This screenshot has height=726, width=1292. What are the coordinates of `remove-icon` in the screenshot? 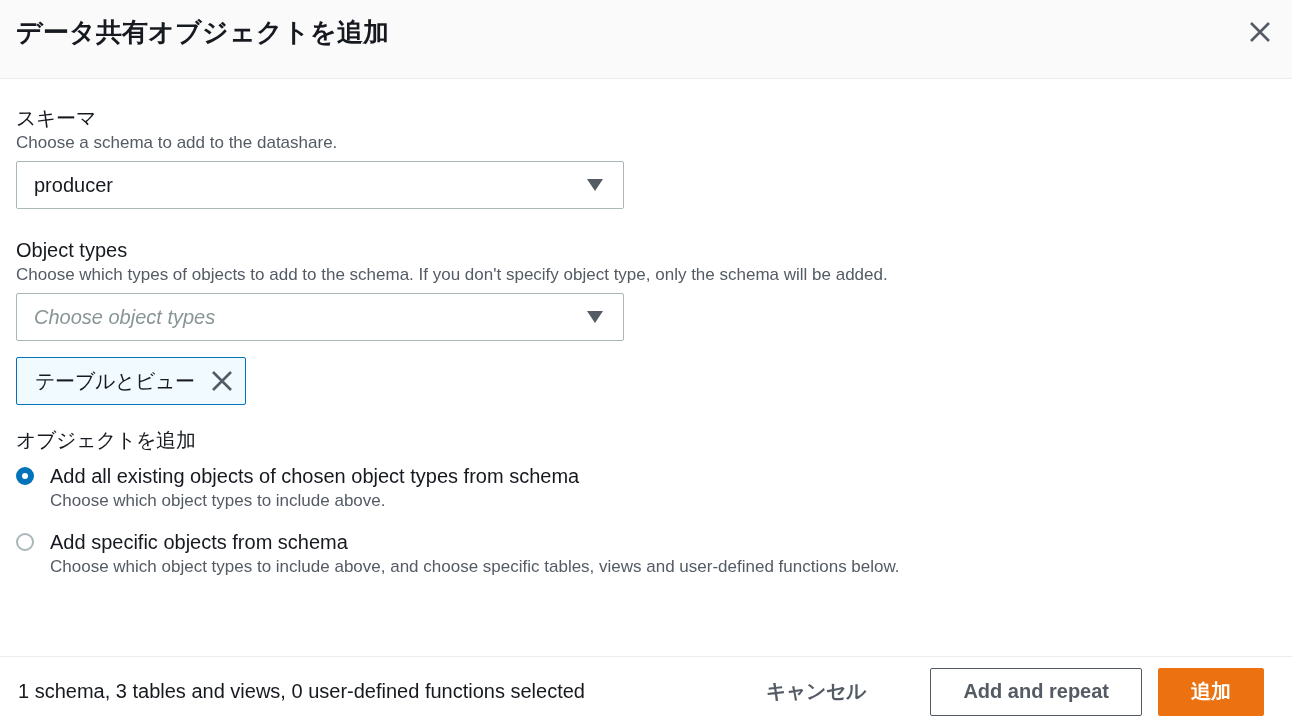 It's located at (222, 381).